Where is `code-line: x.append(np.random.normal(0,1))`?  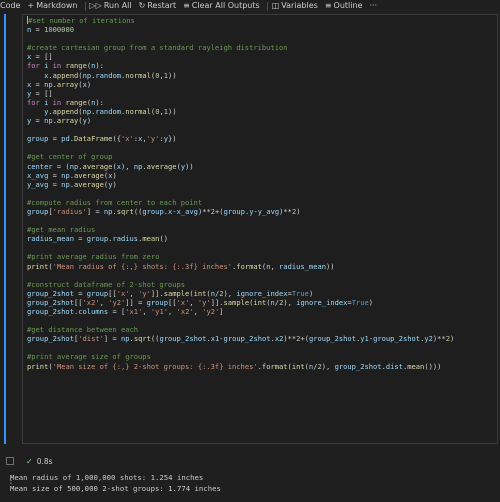
code-line: x.append(np.random.normal(0,1)) is located at coordinates (110, 75).